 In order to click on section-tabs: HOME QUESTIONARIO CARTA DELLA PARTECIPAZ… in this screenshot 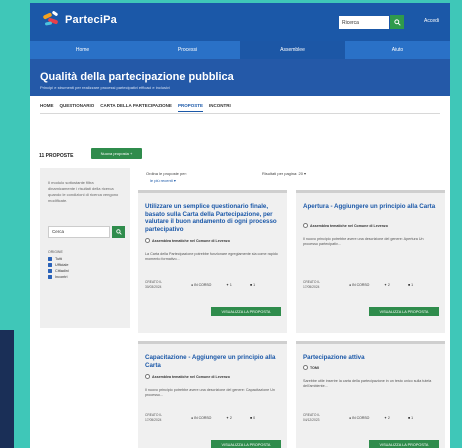, I will do `click(135, 107)`.